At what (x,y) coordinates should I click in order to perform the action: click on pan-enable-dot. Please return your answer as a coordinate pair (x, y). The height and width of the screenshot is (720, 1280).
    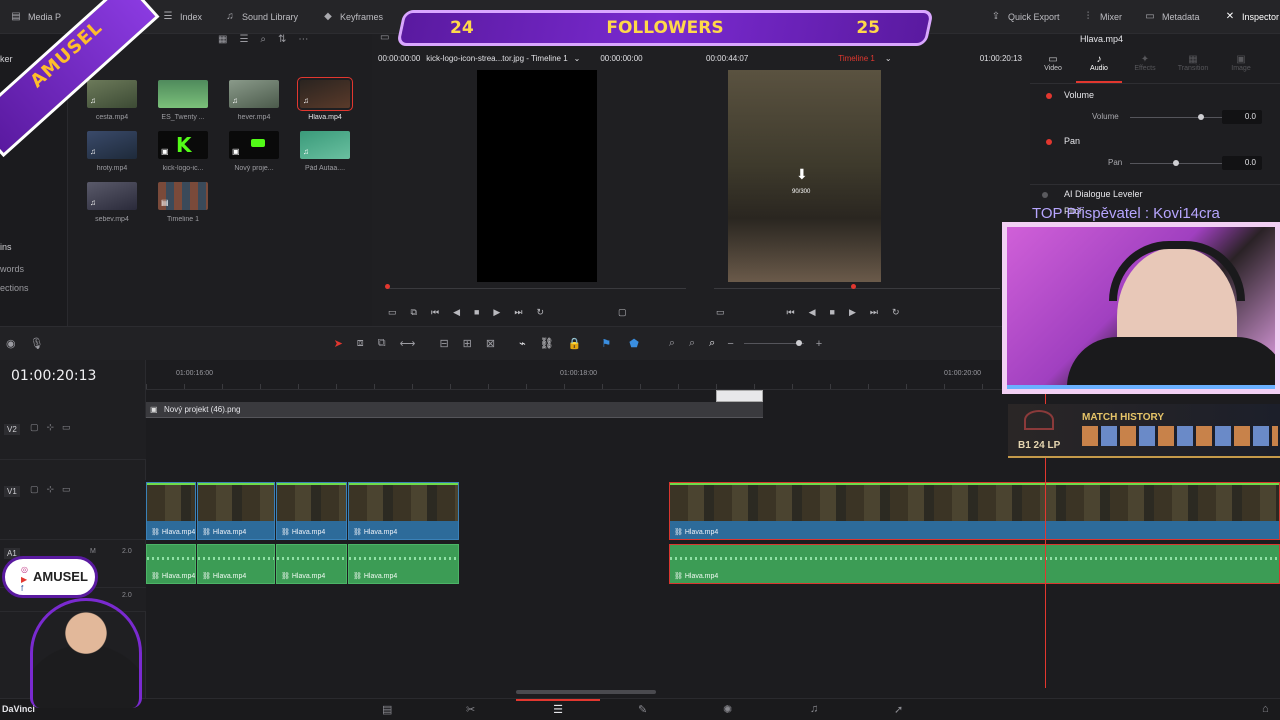
    Looking at the image, I should click on (1049, 142).